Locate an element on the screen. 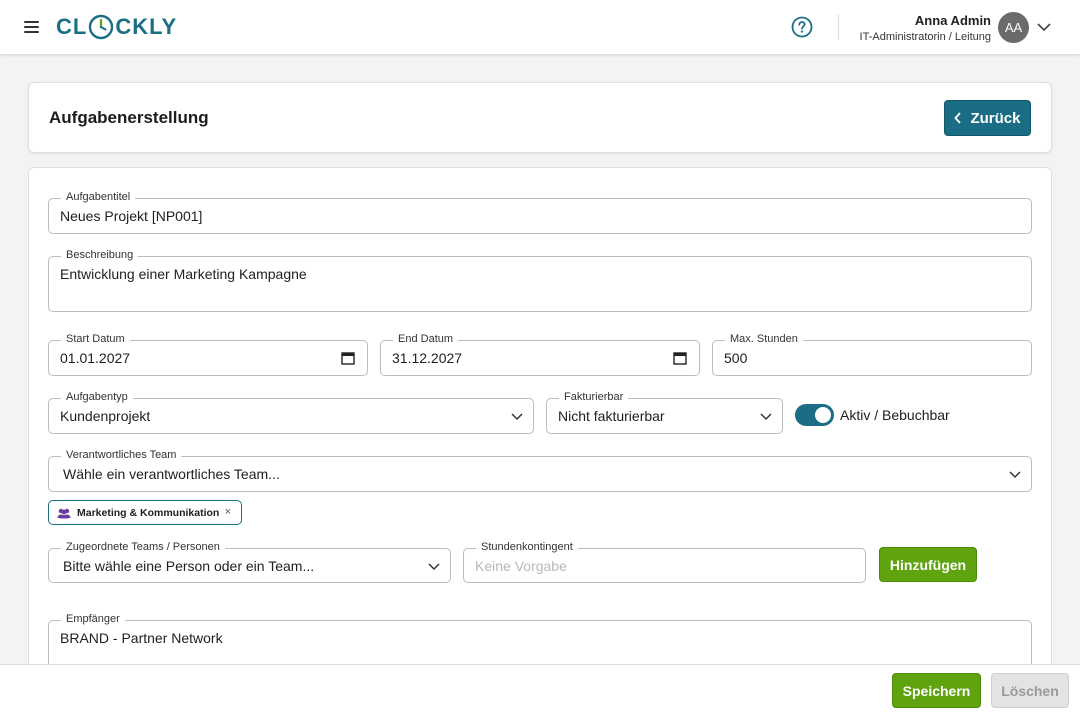  billable-label: Fakturierbar is located at coordinates (594, 397).